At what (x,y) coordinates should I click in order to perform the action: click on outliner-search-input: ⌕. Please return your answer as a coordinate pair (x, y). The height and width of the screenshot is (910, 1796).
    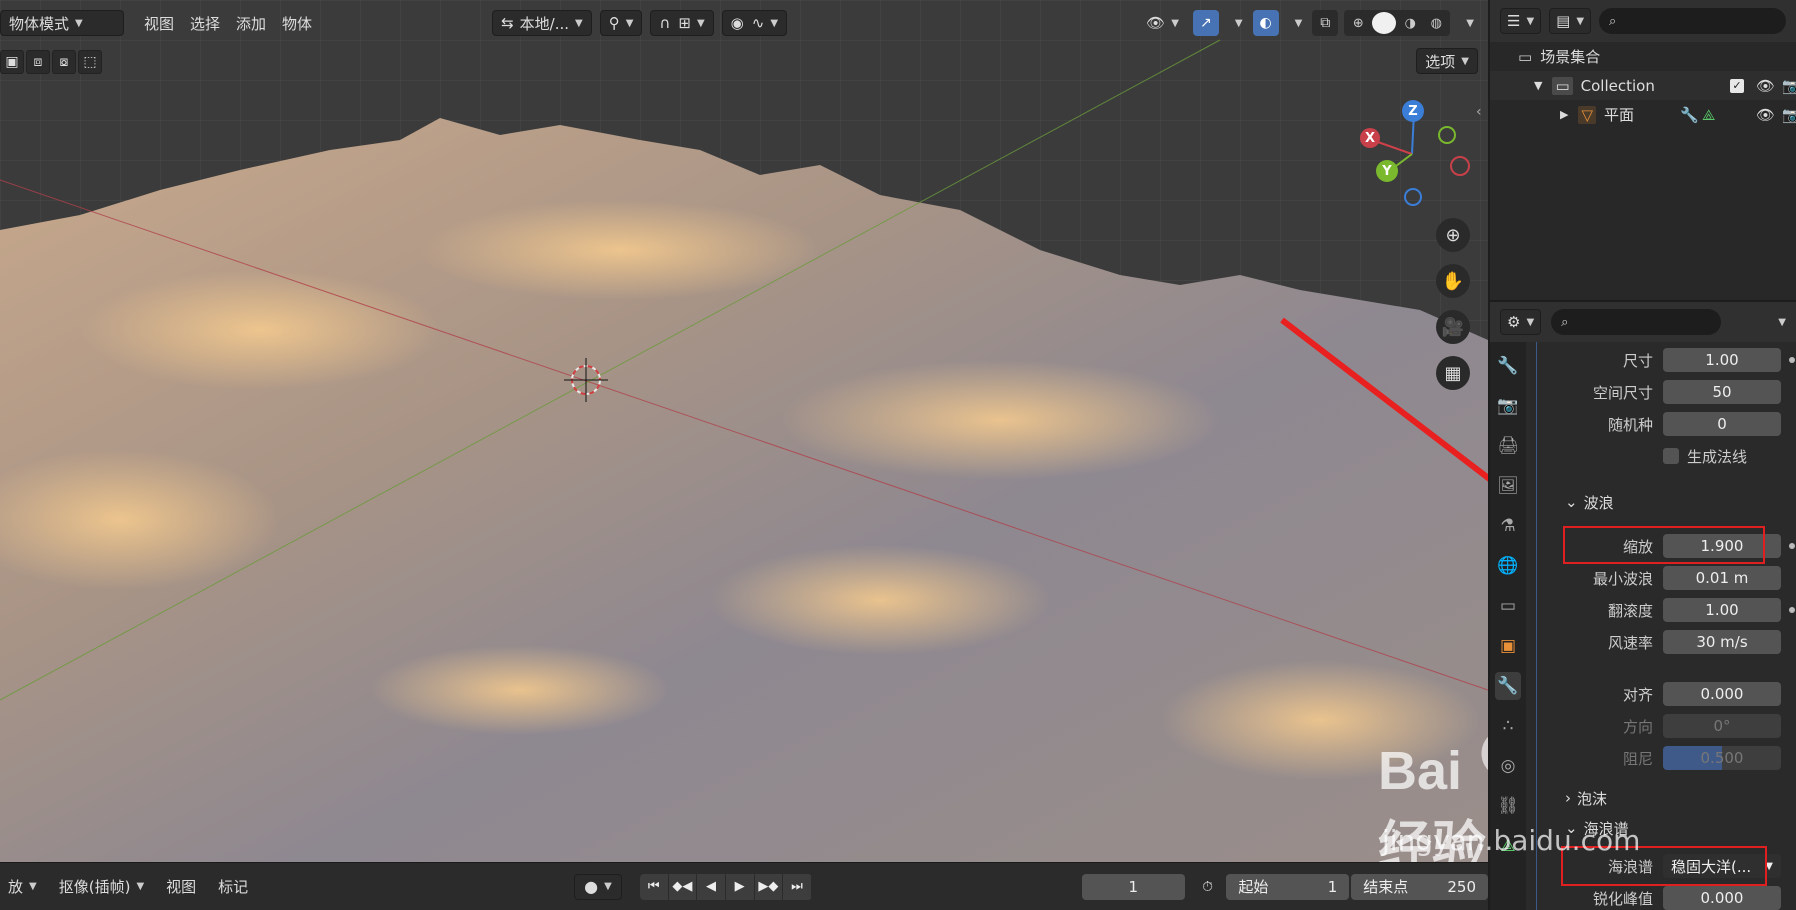
    Looking at the image, I should click on (1692, 21).